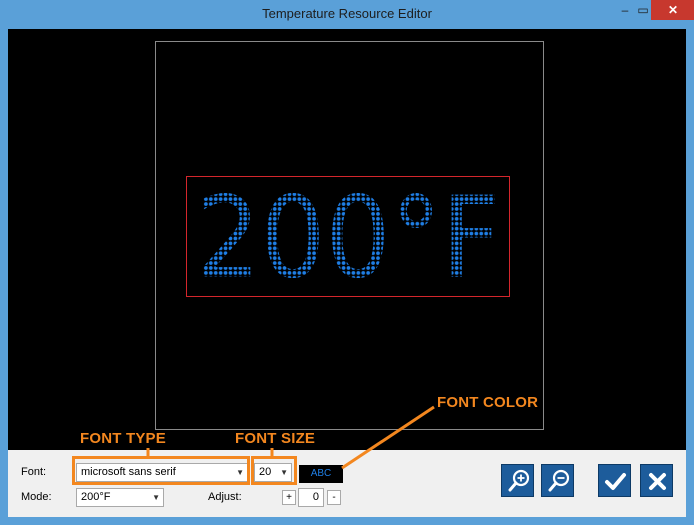  What do you see at coordinates (388, 437) in the screenshot?
I see `font-color-leader` at bounding box center [388, 437].